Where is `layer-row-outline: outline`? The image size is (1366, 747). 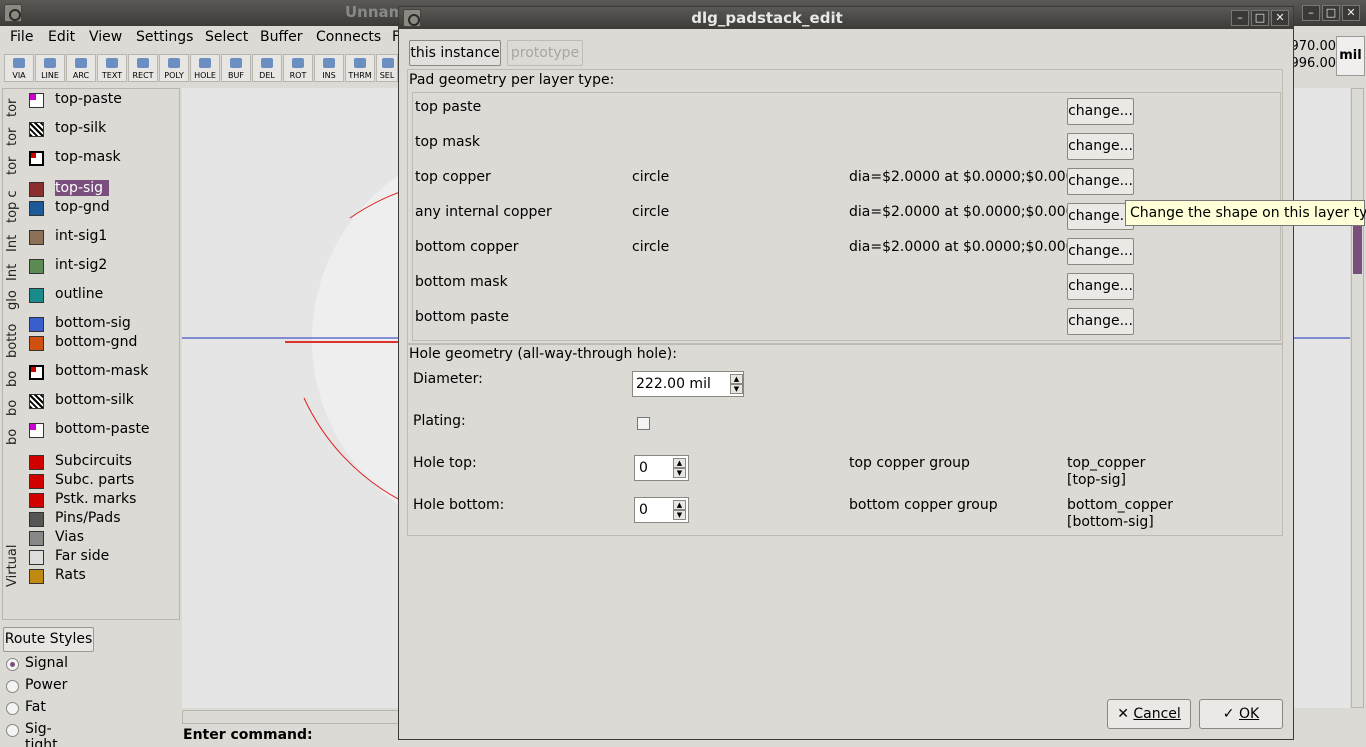
layer-row-outline: outline is located at coordinates (100, 295).